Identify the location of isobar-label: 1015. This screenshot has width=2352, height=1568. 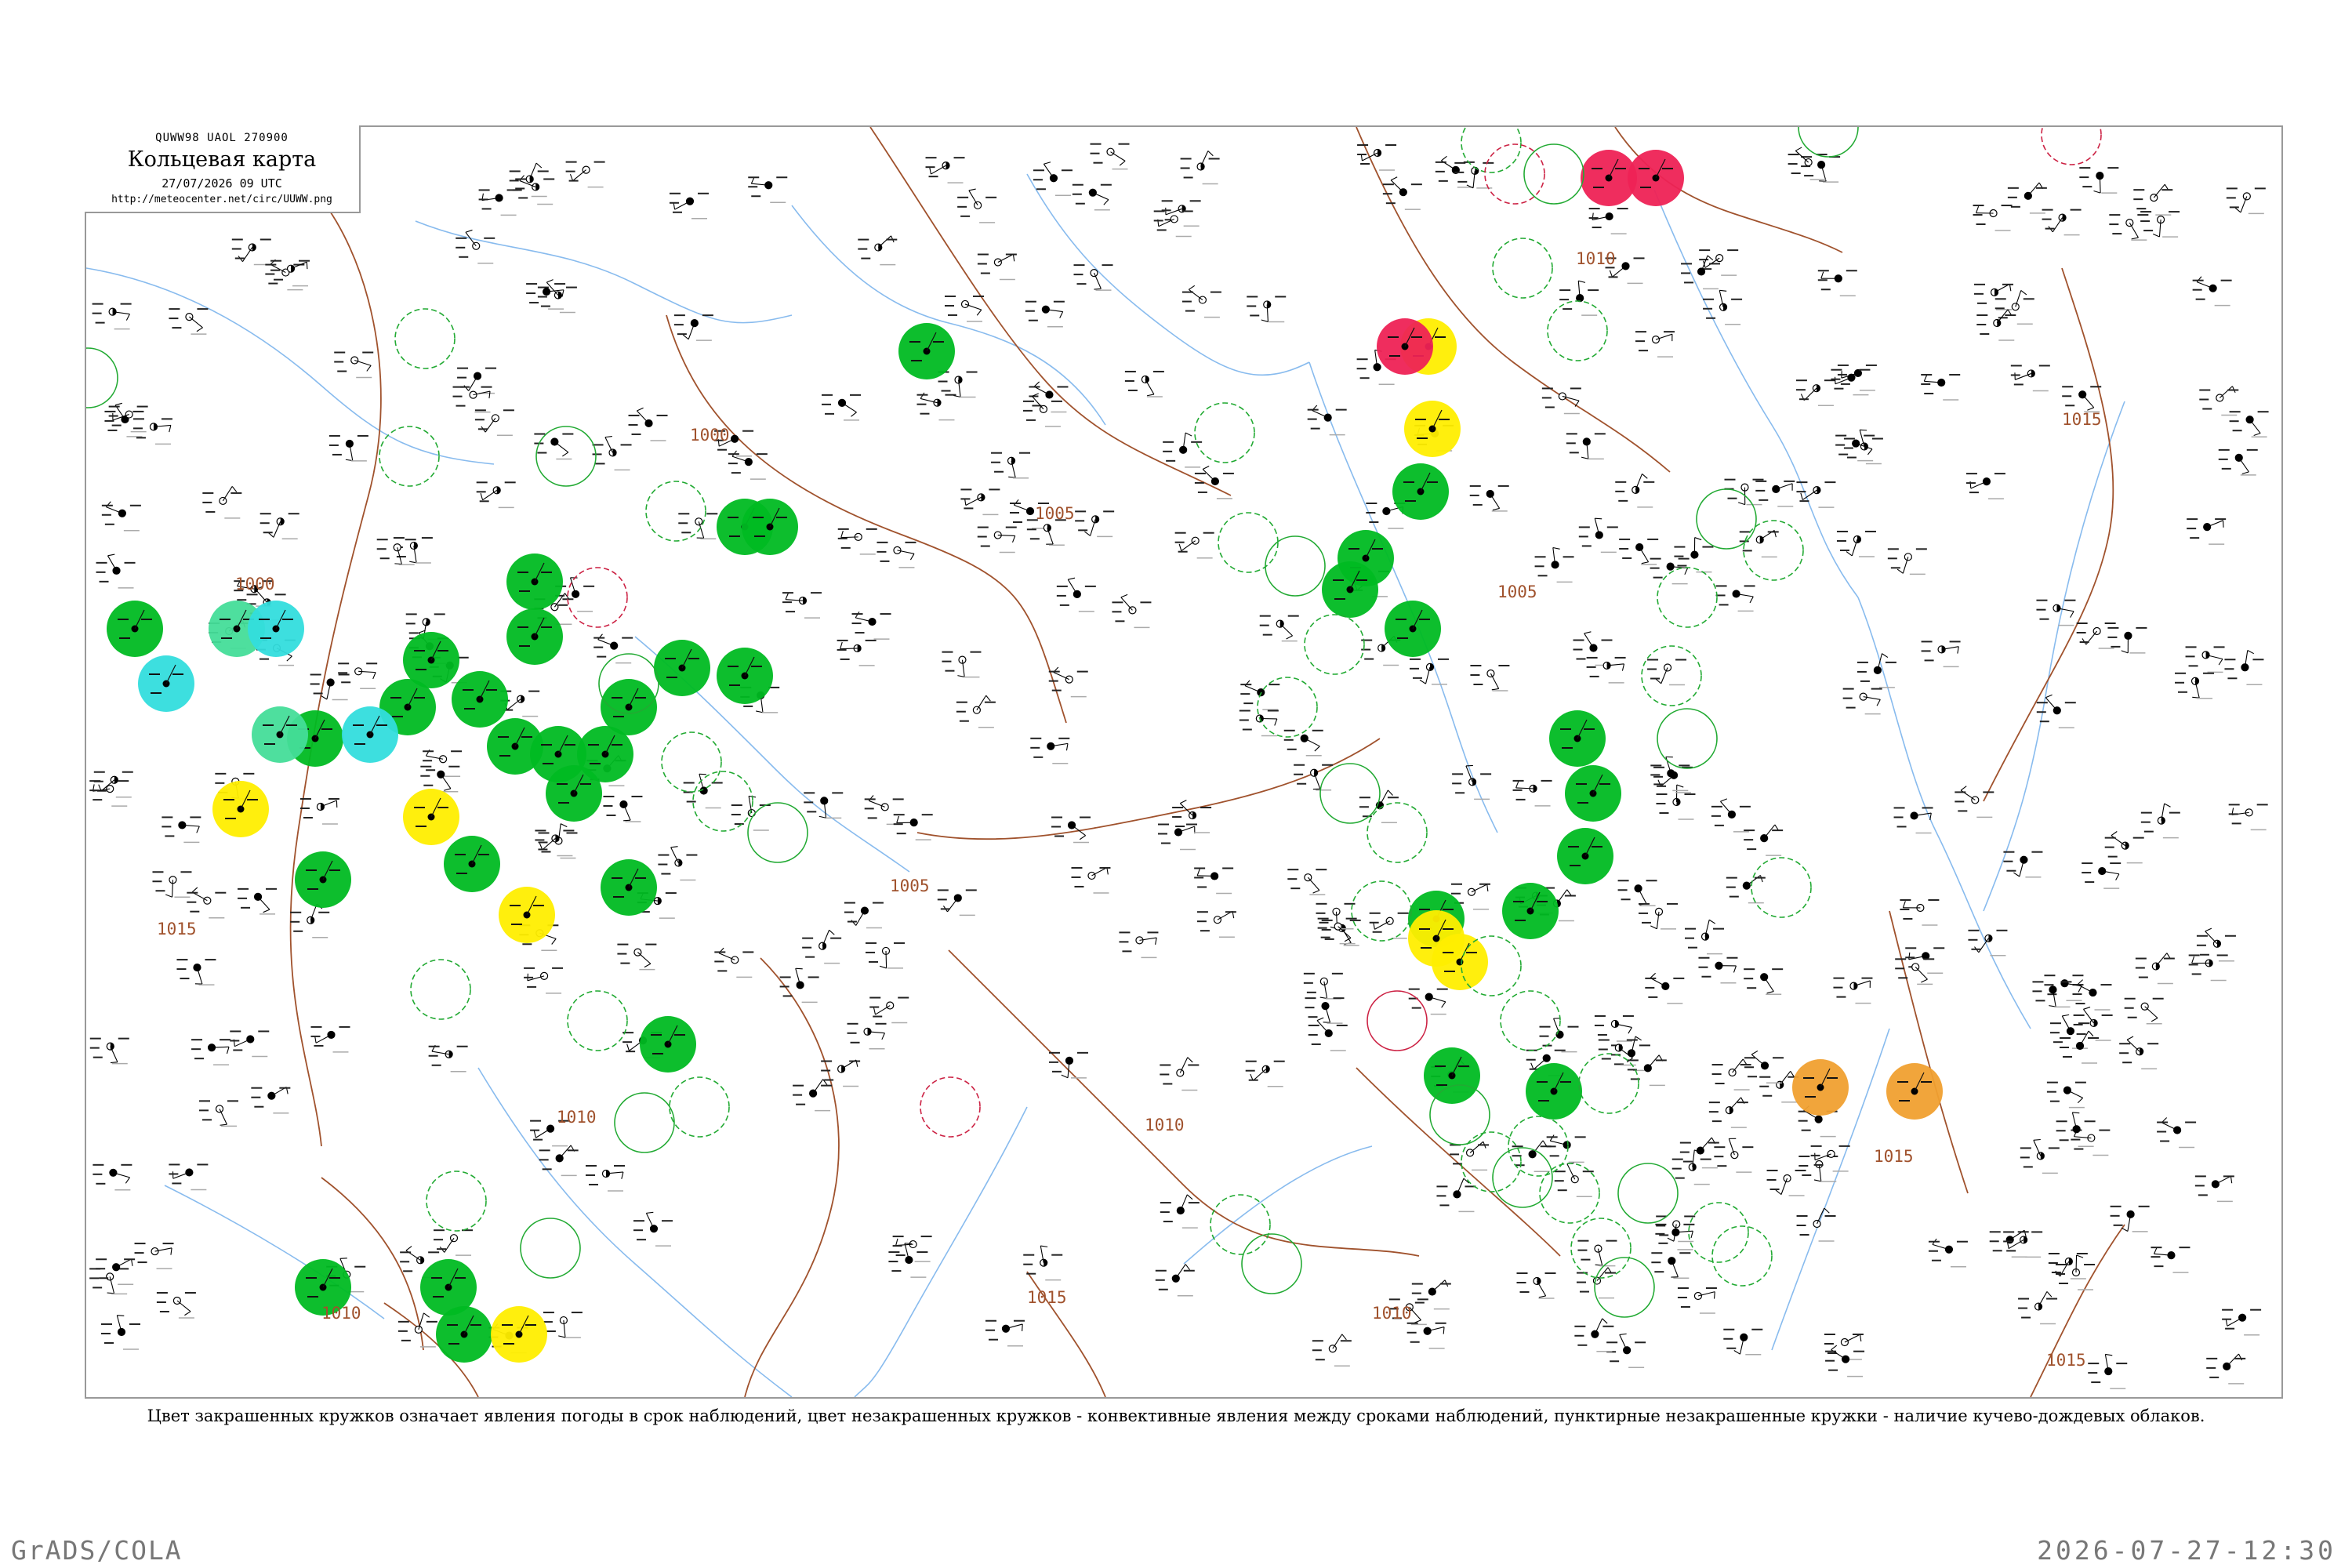
(177, 929).